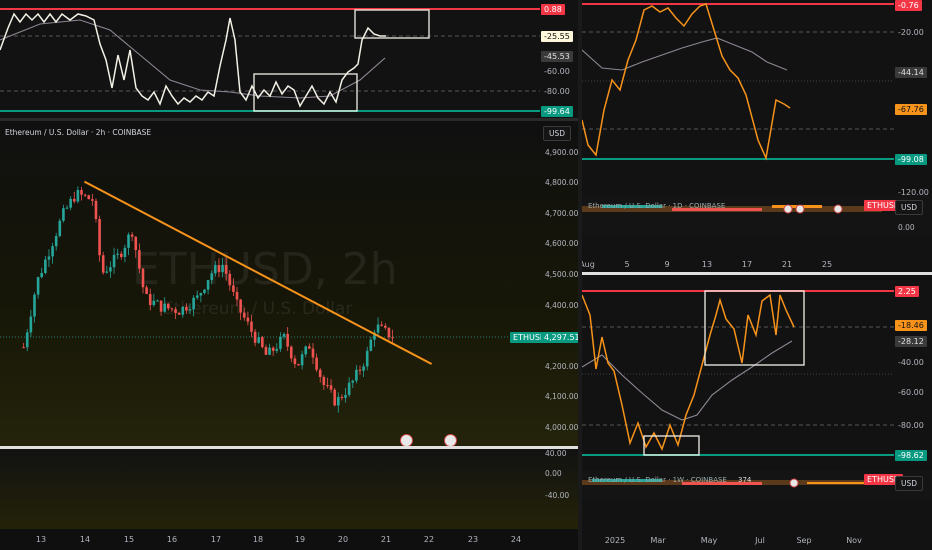 Image resolution: width=932 pixels, height=550 pixels. I want to click on bottom-right-time-axis: 2025 Mar May Jul Sep Nov, so click(757, 525).